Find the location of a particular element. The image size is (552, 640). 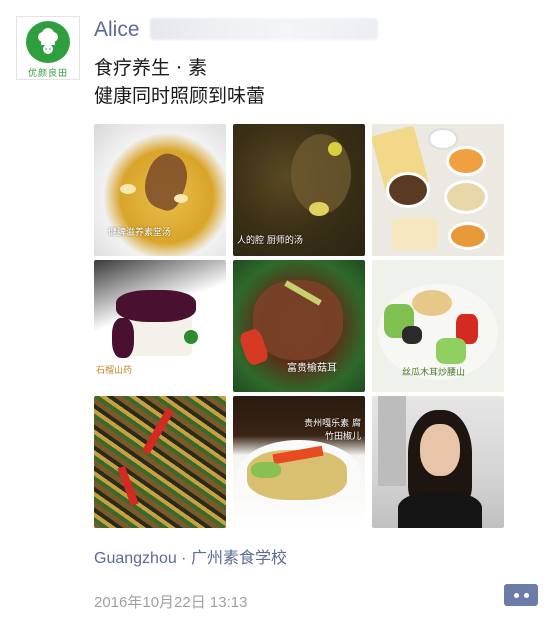

name-redaction is located at coordinates (264, 29).